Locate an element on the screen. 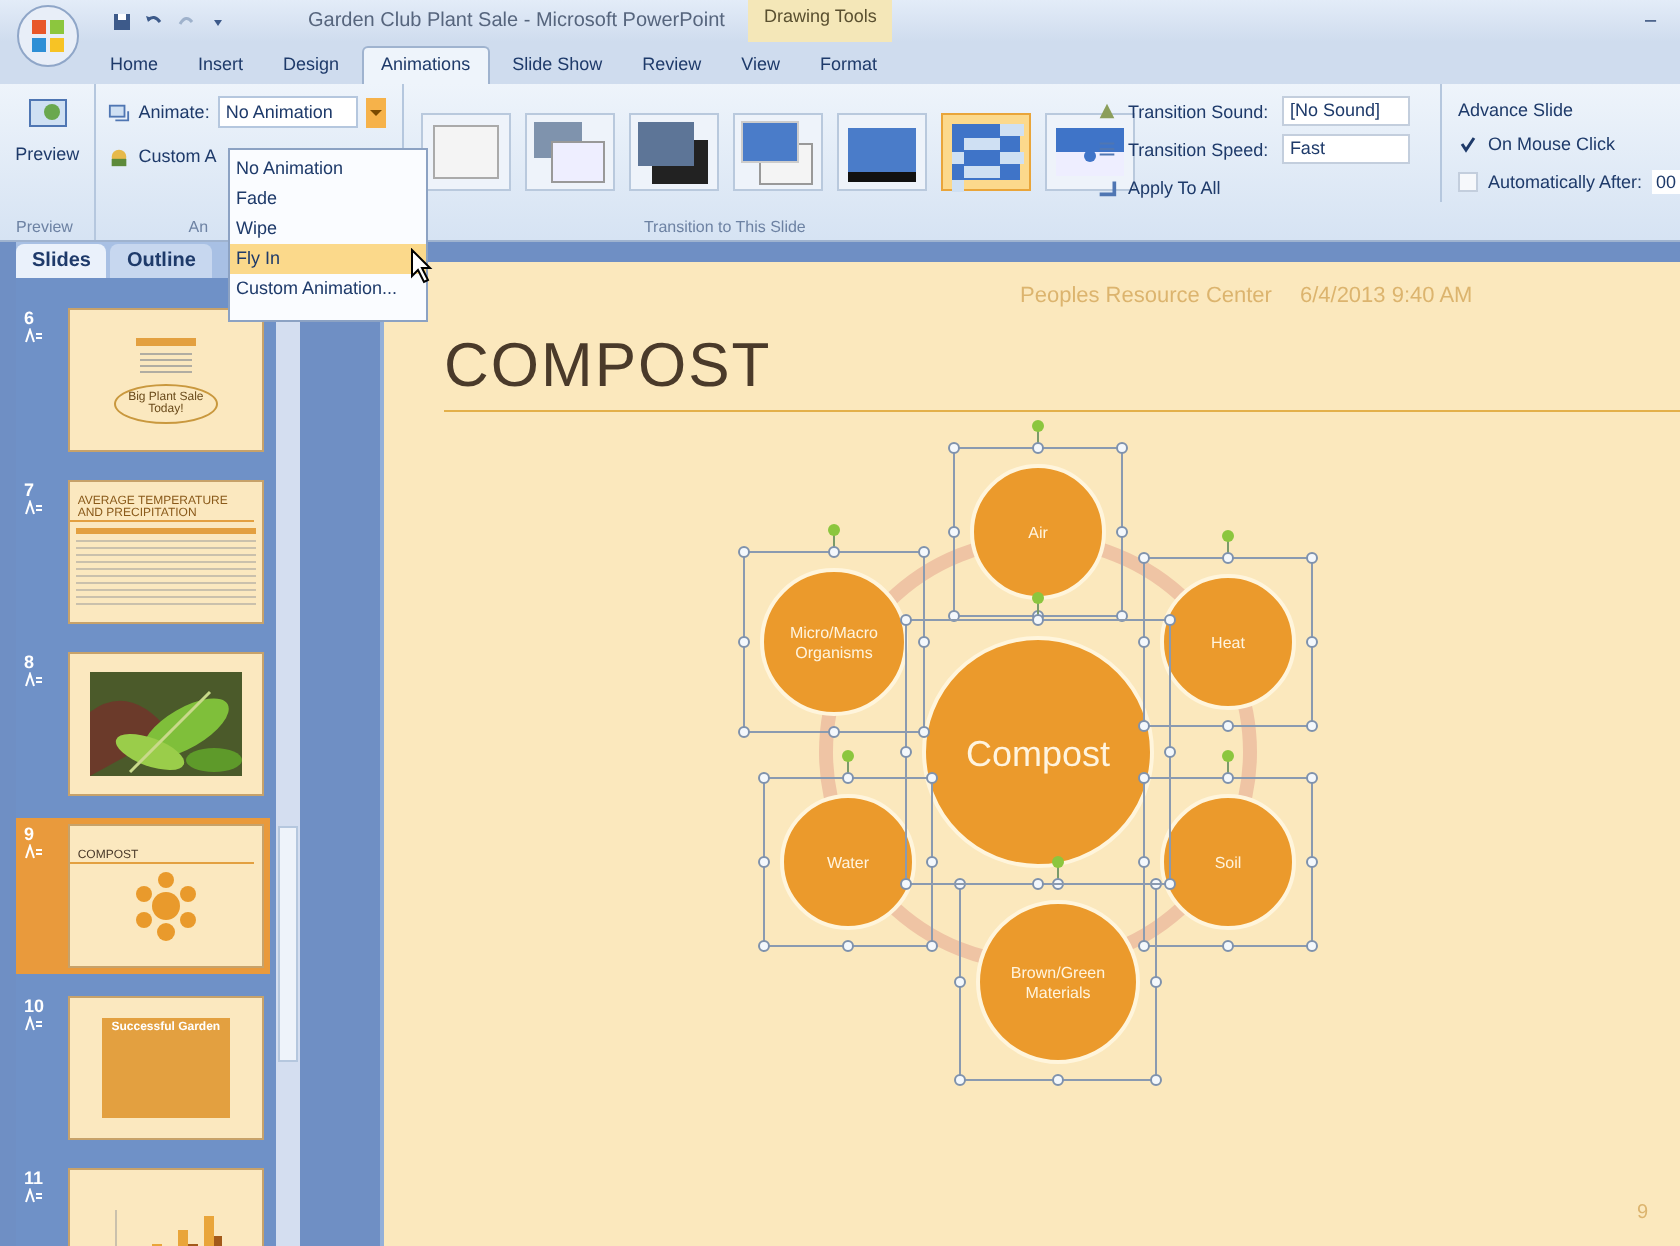  ribbon-tab: Design is located at coordinates (311, 66).